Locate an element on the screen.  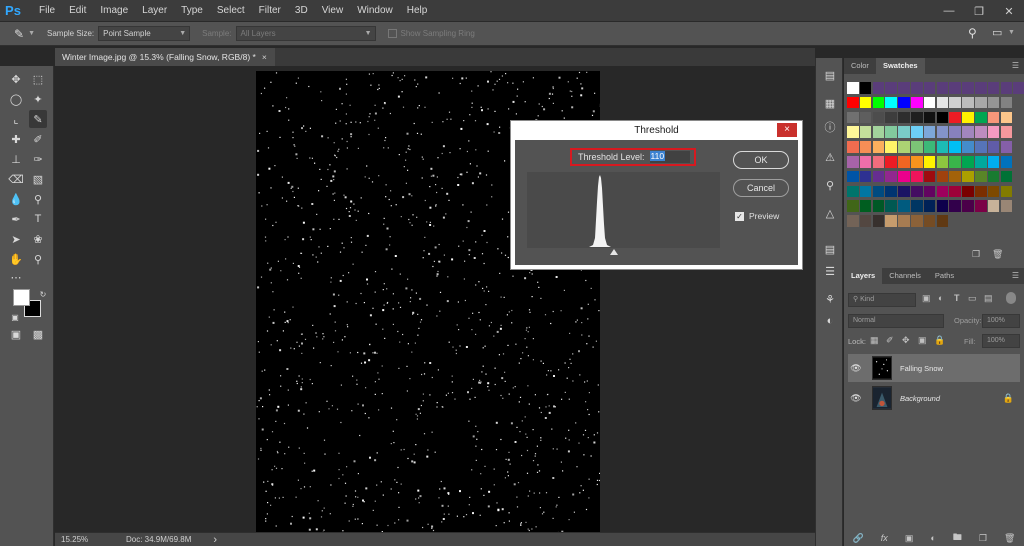
threshold-level-input: 110 is located at coordinates (669, 157).